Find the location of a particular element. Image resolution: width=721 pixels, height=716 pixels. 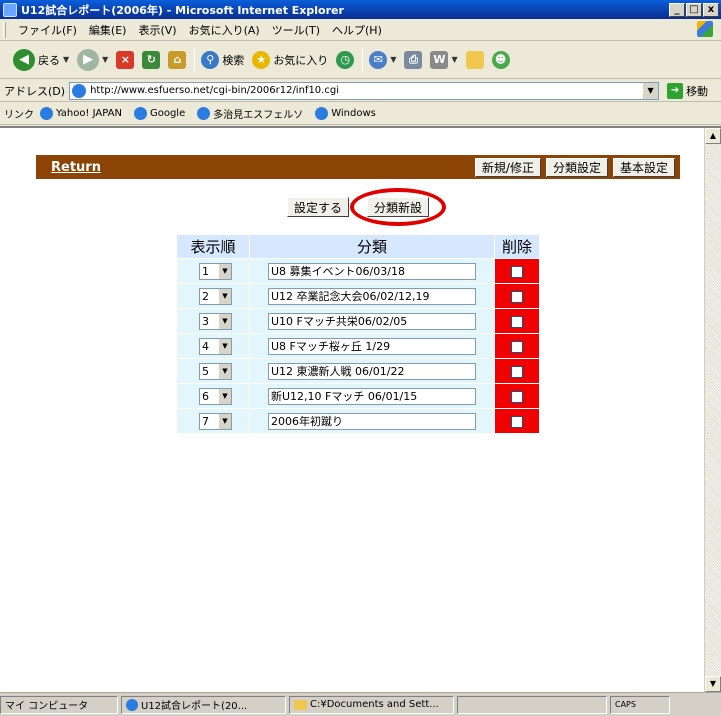

print-button: ⎙ is located at coordinates (413, 60).